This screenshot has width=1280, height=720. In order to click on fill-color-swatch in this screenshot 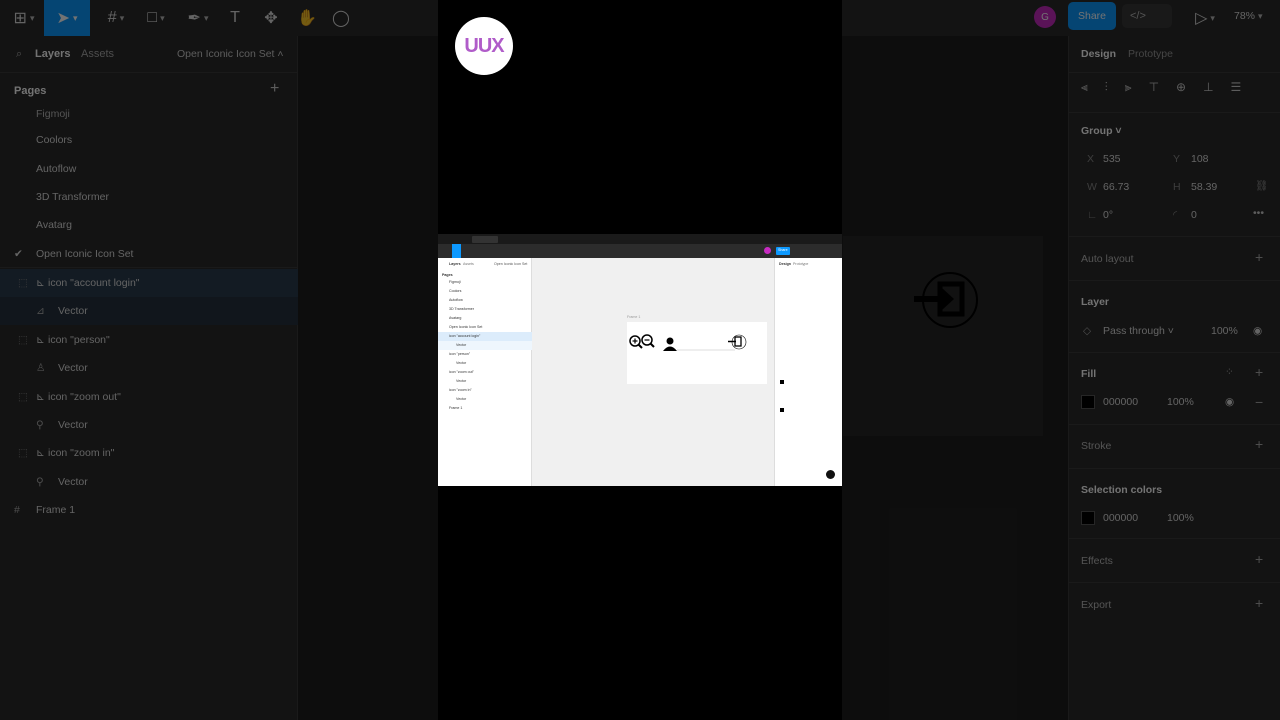, I will do `click(1088, 402)`.